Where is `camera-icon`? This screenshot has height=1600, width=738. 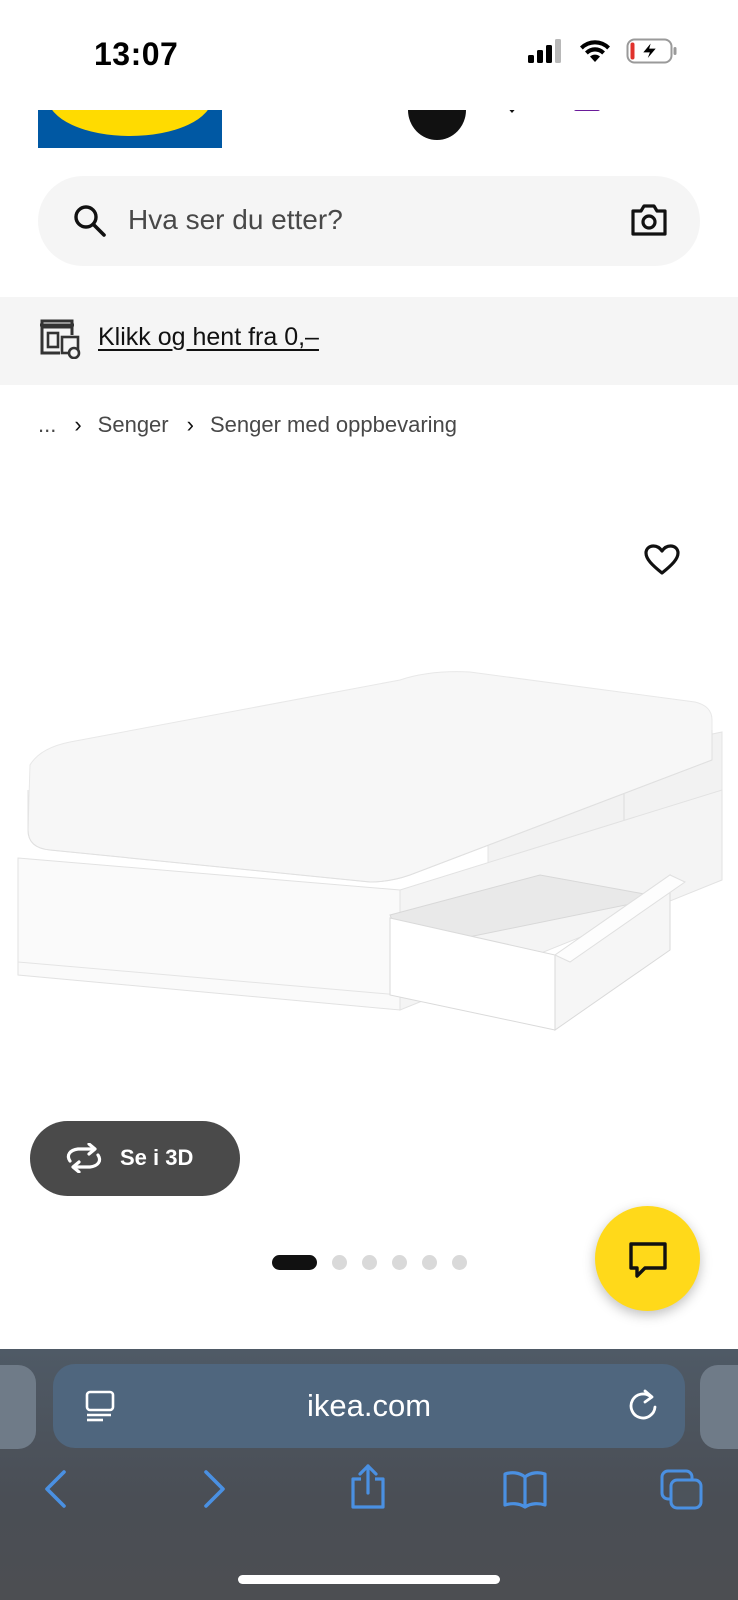
camera-icon is located at coordinates (649, 220).